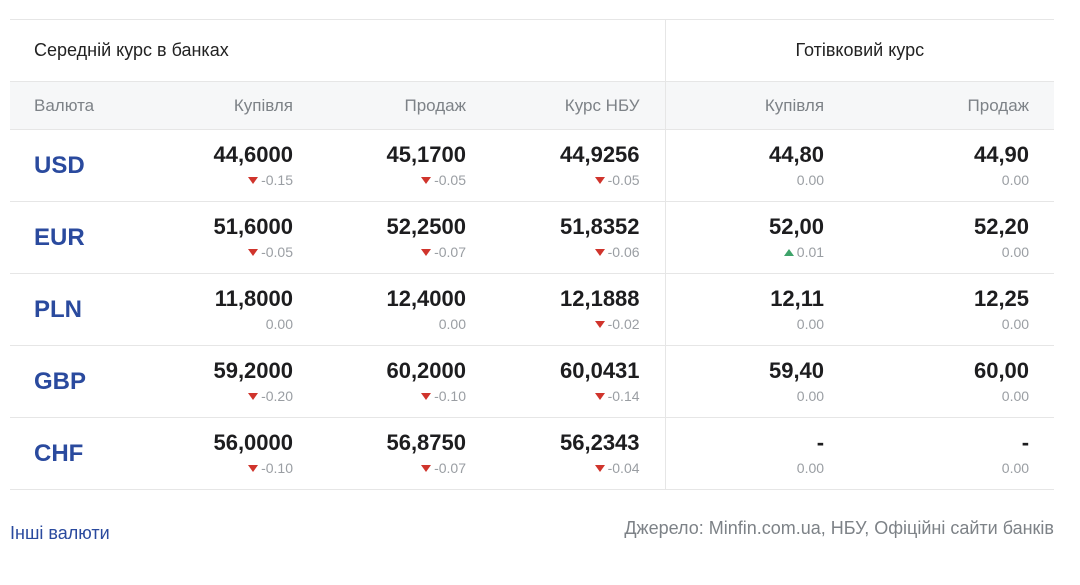 The width and height of the screenshot is (1080, 585). I want to click on rate-cell-bank-buy: 44,6000 -0.15, so click(218, 165).